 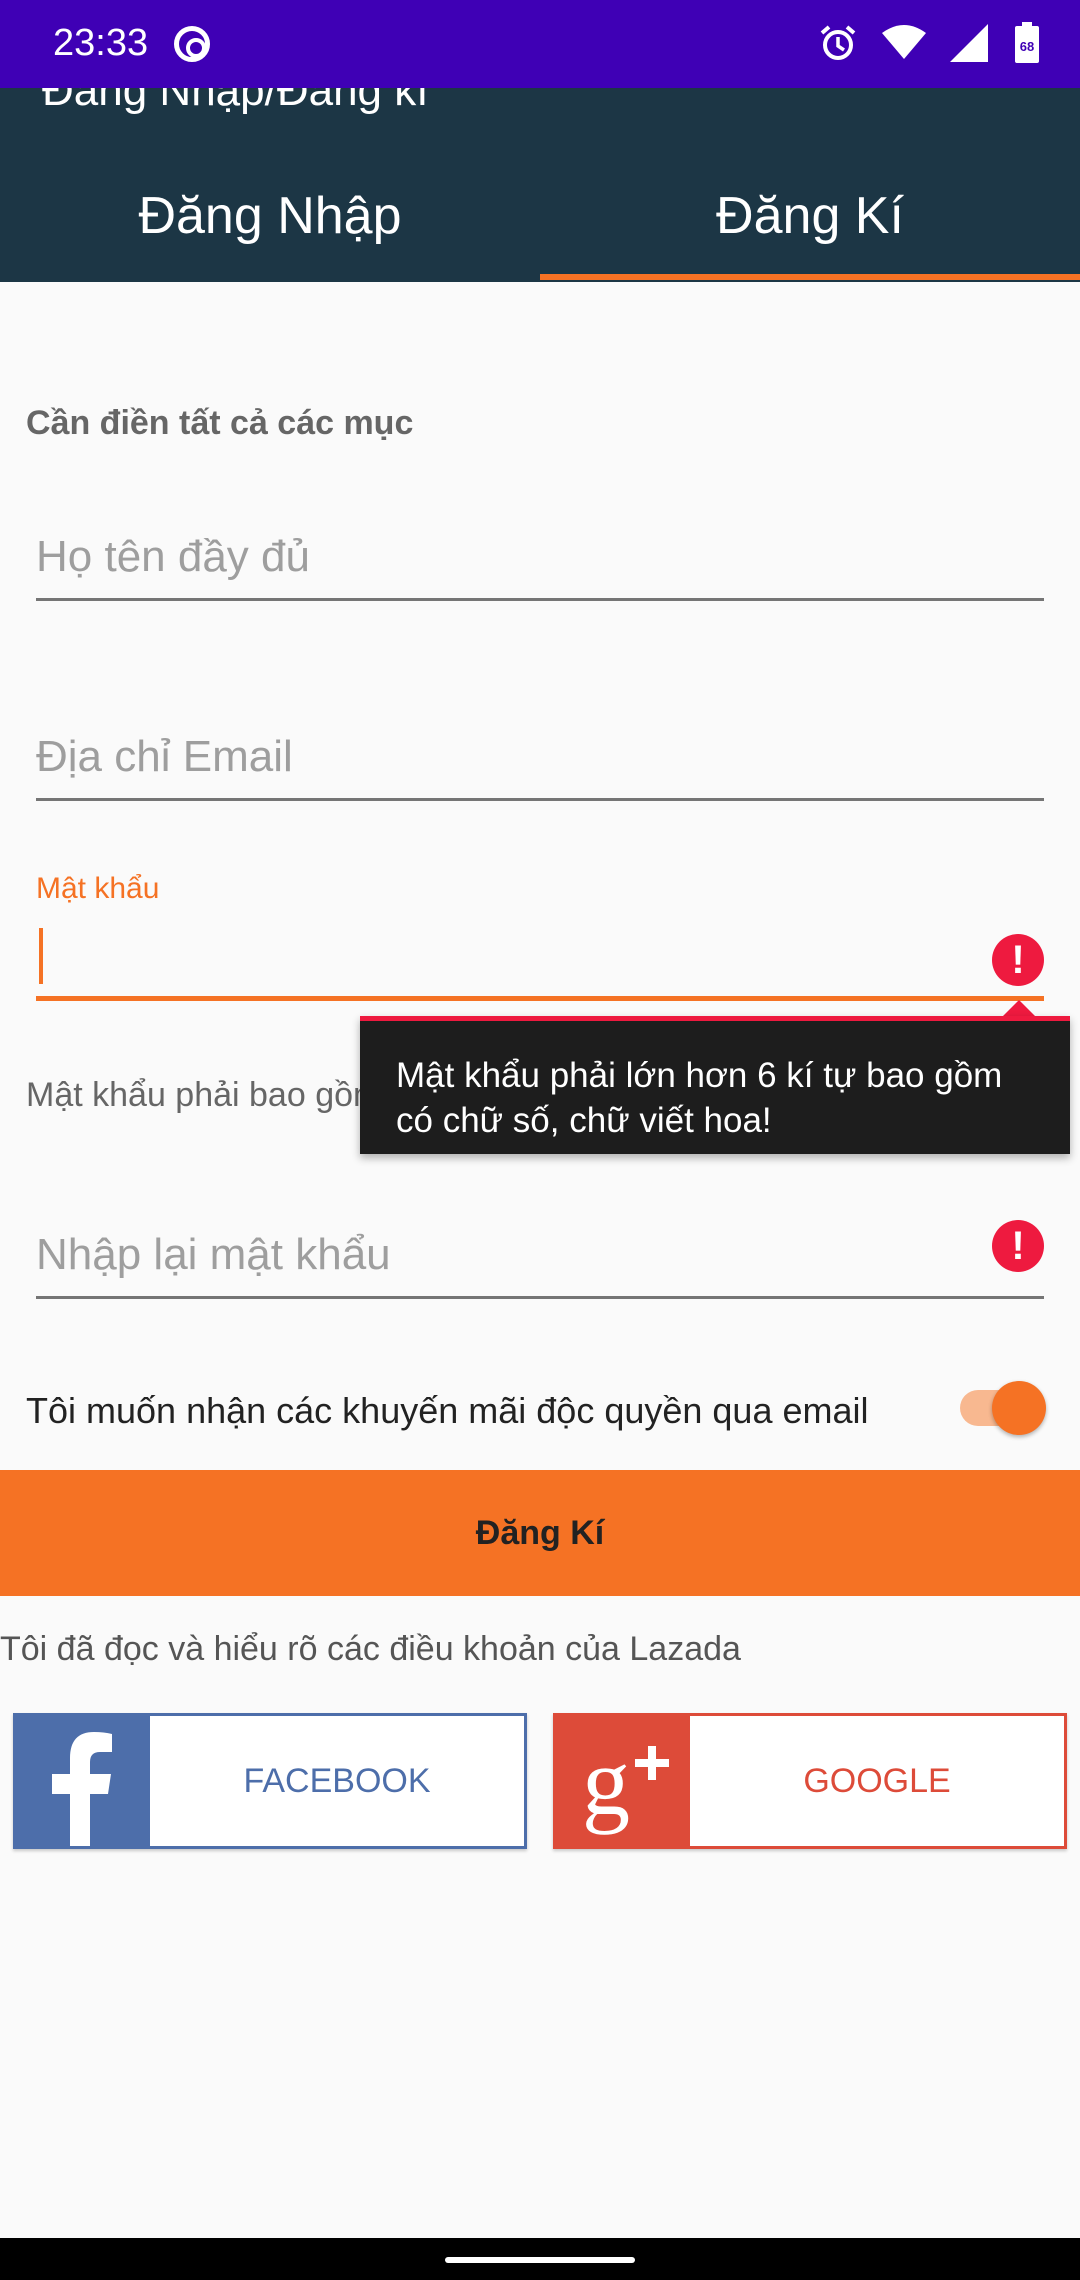 I want to click on tab-register: Đăng Kí, so click(x=810, y=216).